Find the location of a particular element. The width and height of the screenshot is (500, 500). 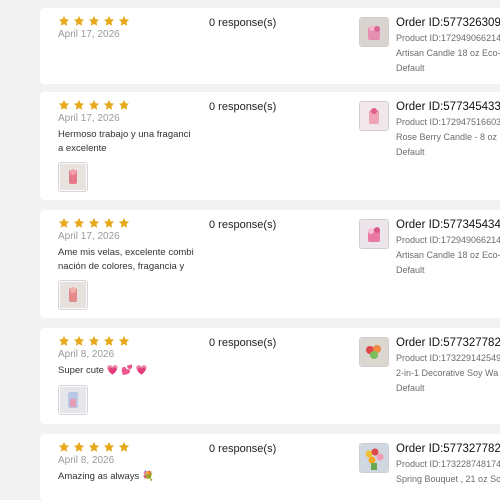

review-text: Amazing as always 💐 is located at coordinates (106, 476).